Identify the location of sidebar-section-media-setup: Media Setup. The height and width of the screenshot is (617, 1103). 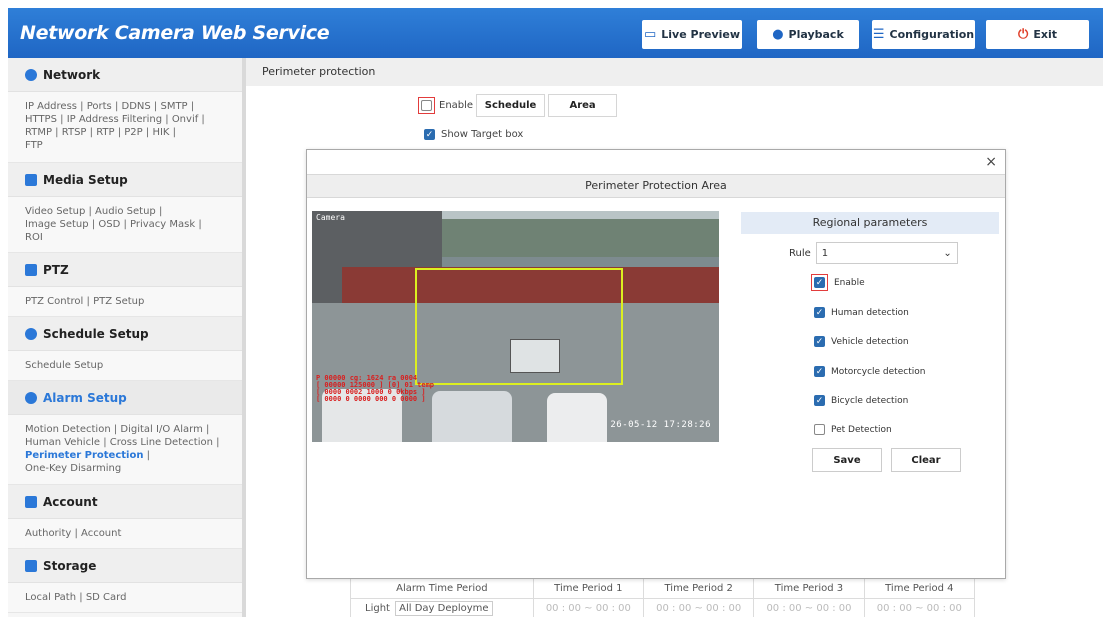
(125, 180).